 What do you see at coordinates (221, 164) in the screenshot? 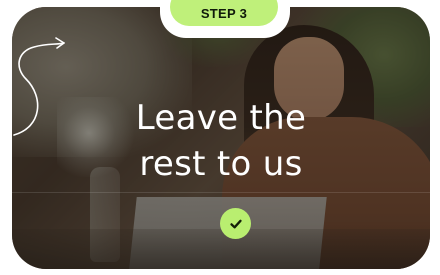
I see `headline-line-2: rest to us` at bounding box center [221, 164].